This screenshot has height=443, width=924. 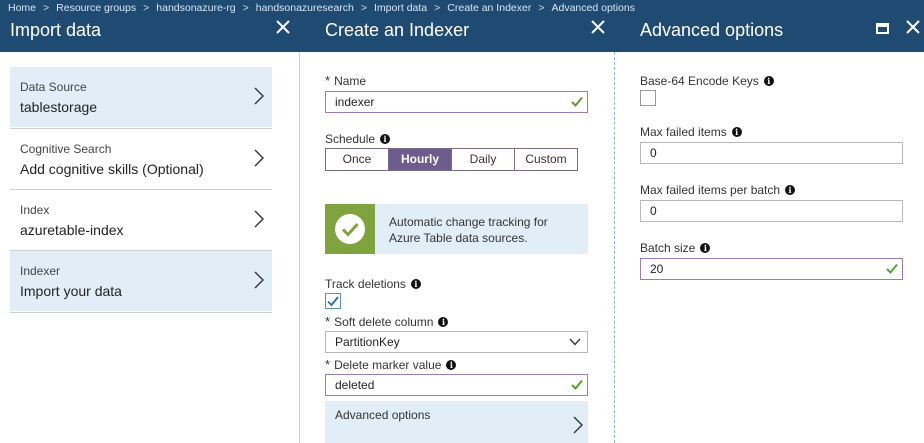 I want to click on indexer-name-input: indexer, so click(x=456, y=102).